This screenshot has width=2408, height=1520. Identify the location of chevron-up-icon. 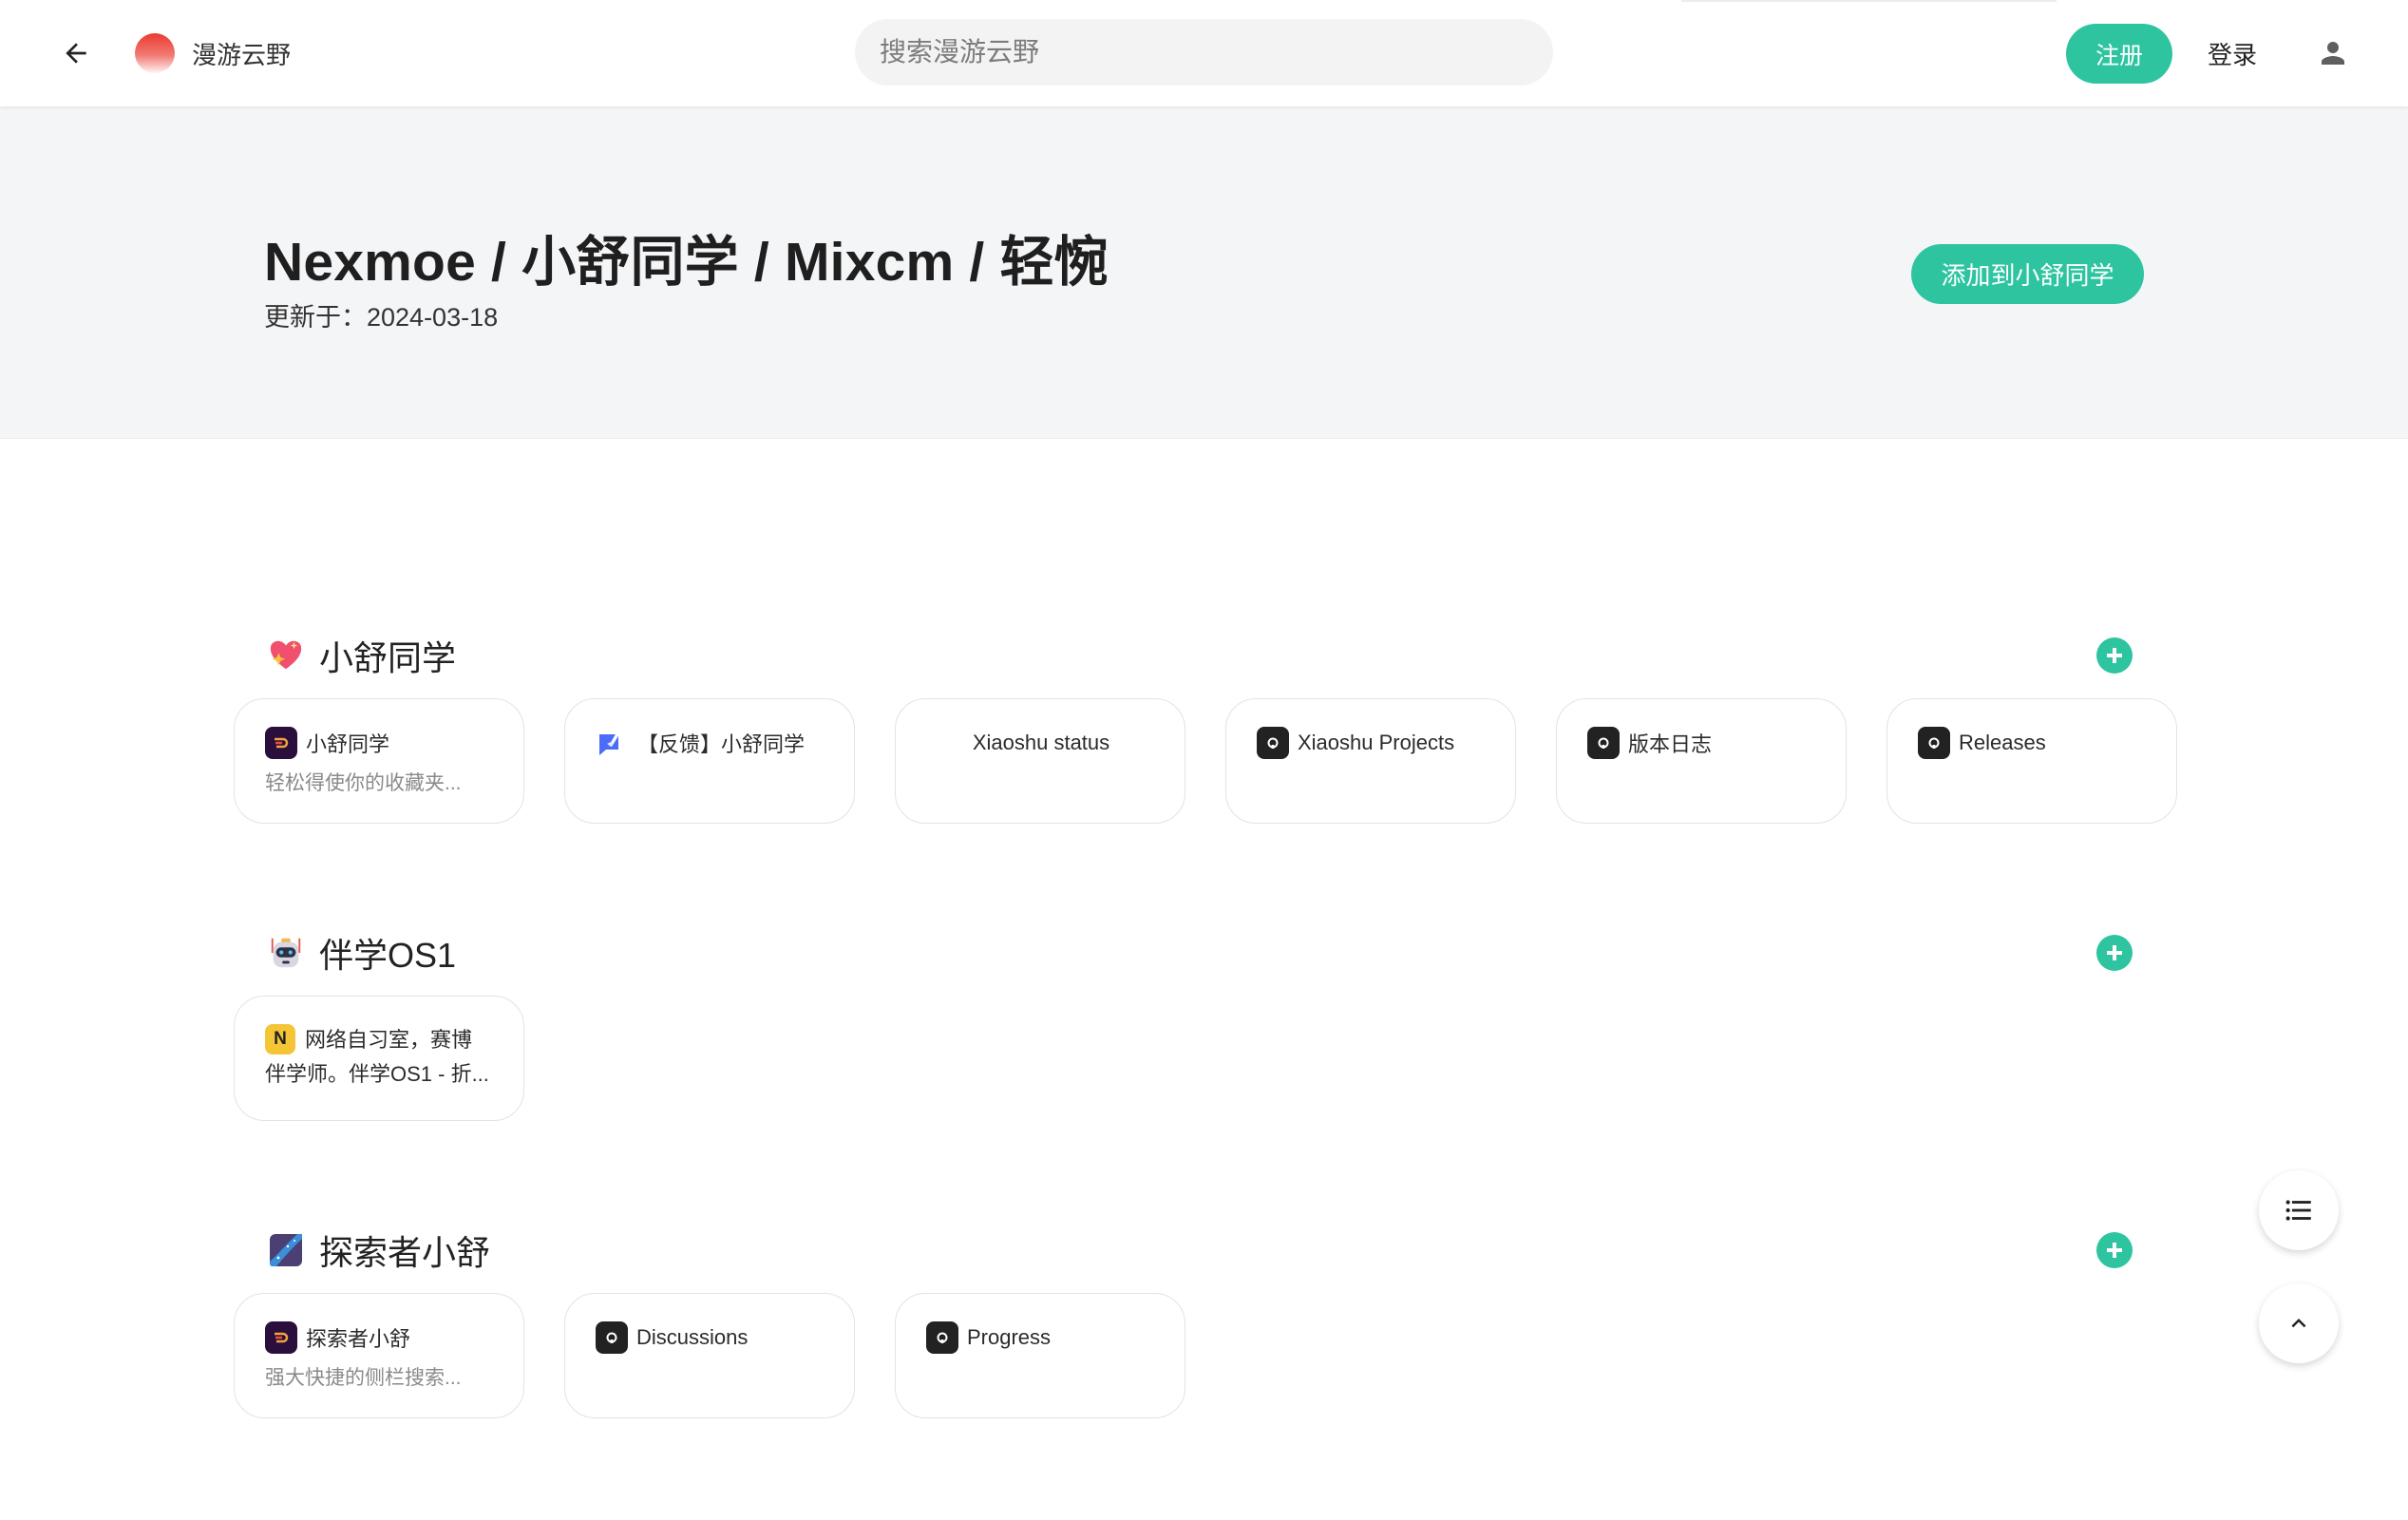
(2298, 1323).